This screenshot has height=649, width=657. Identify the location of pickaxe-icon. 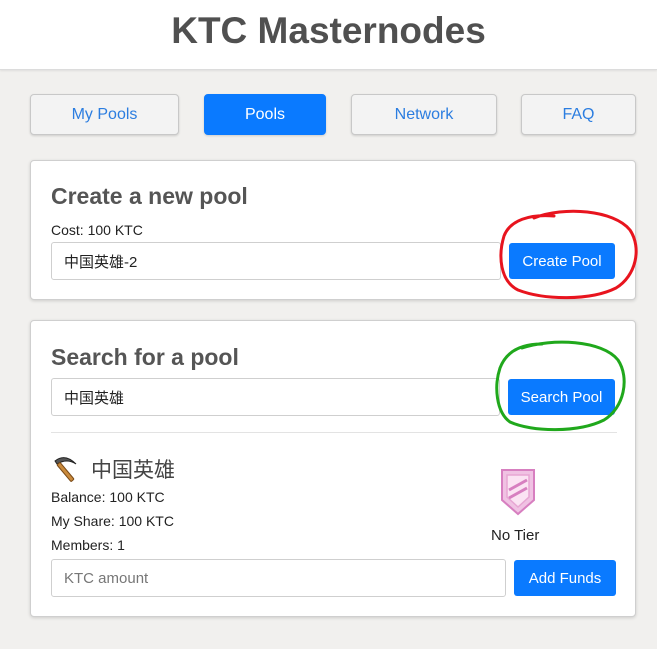
(65, 469).